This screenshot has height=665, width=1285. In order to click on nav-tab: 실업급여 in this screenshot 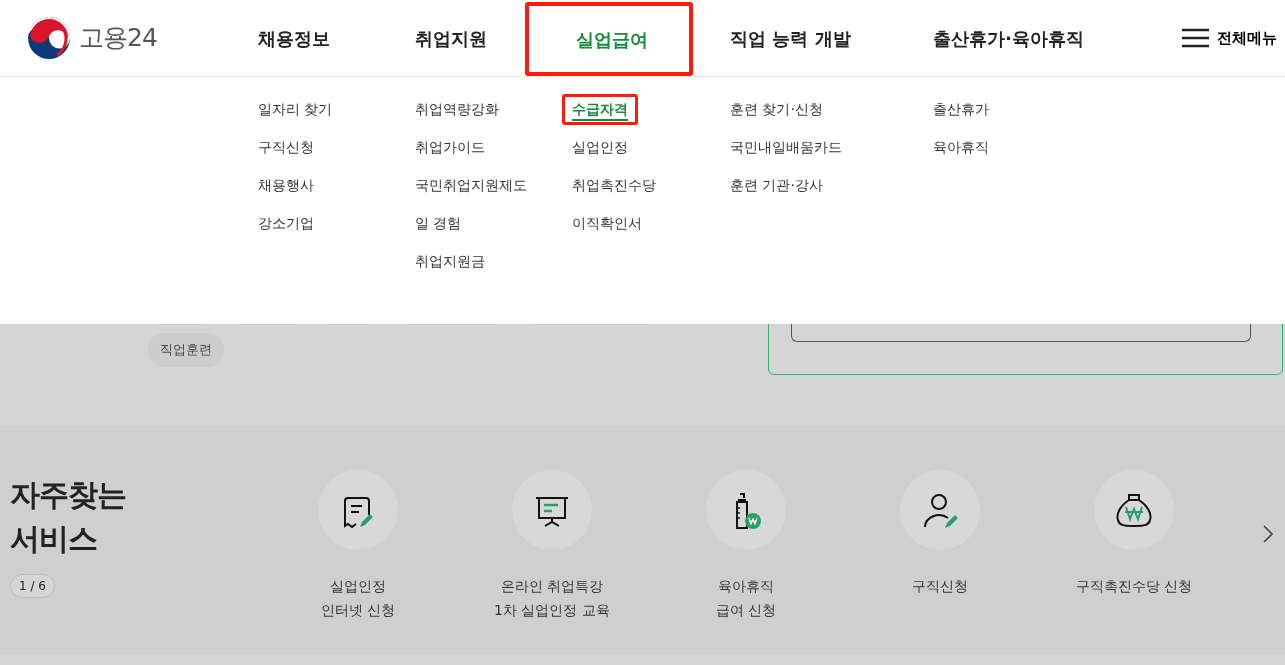, I will do `click(609, 39)`.